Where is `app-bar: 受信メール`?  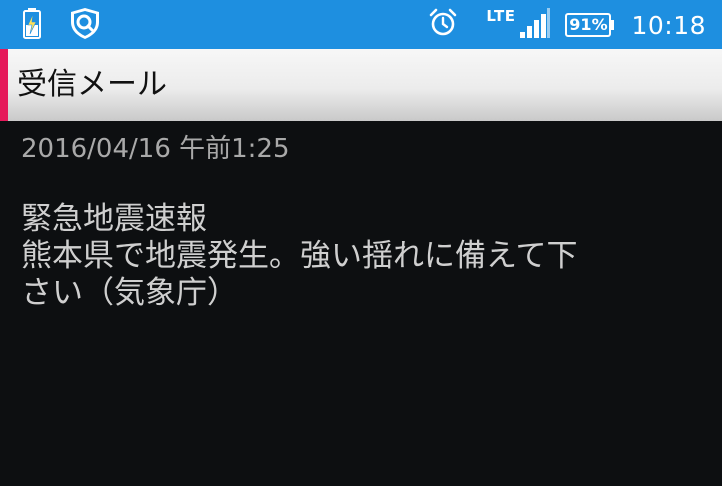 app-bar: 受信メール is located at coordinates (361, 85).